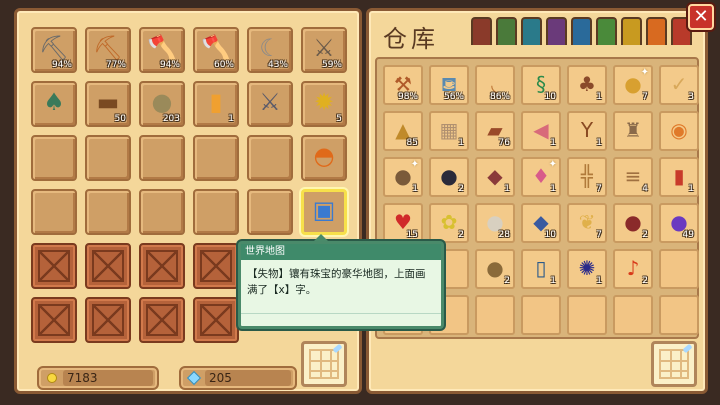 The image size is (720, 405). I want to click on warehouse-slot: ❦ 7, so click(587, 223).